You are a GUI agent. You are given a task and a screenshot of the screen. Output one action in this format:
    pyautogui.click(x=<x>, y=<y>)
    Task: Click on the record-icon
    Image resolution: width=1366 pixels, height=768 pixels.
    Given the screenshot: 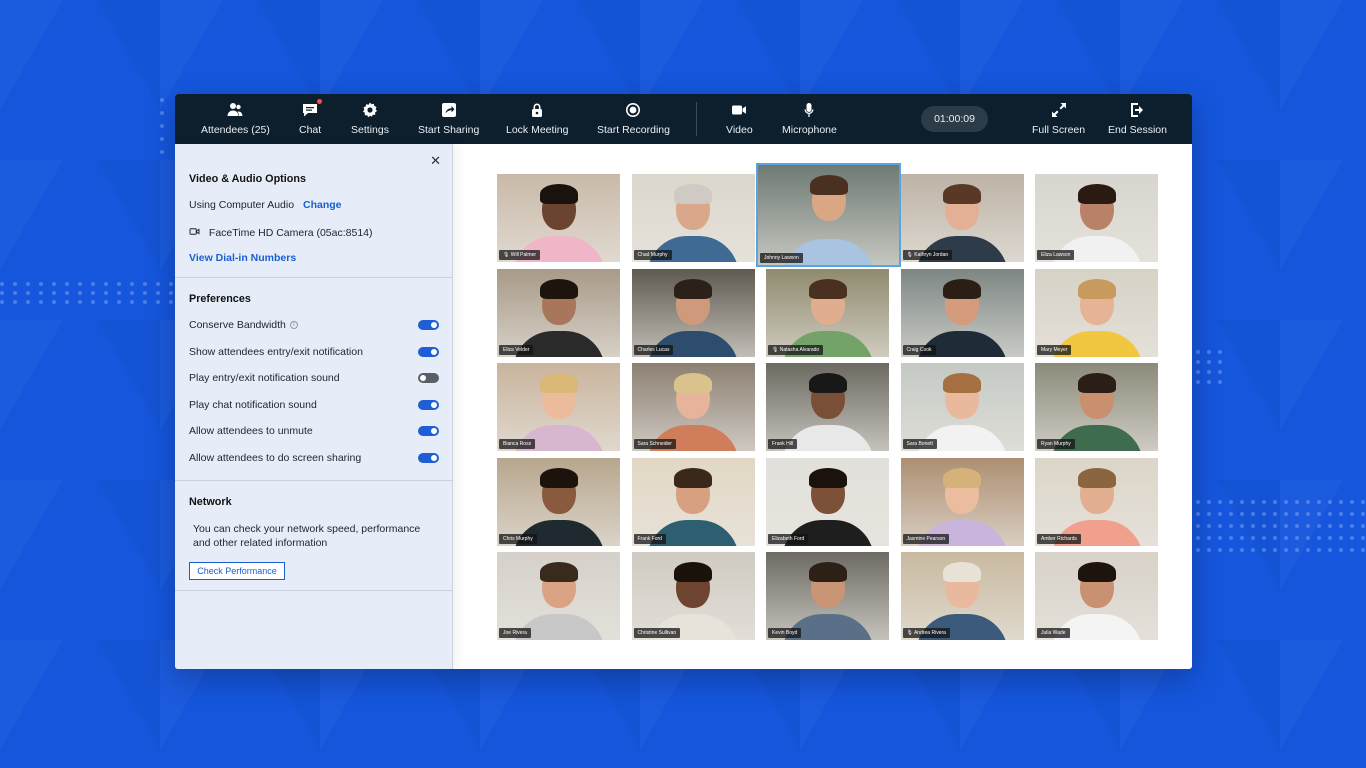 What is the action you would take?
    pyautogui.click(x=633, y=110)
    